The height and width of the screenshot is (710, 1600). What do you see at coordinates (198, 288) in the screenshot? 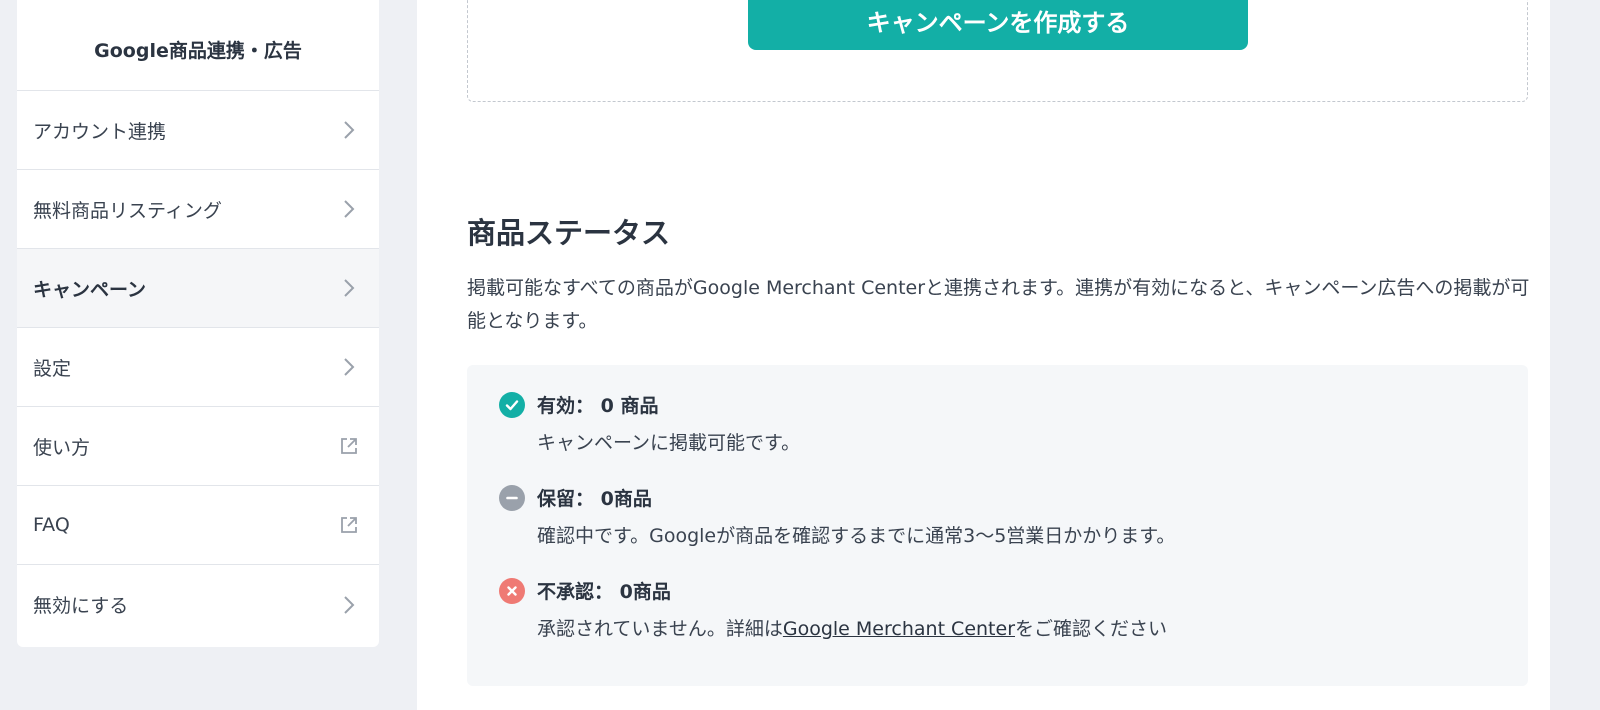
I see `sidebar-item-campaign: キャンペーン` at bounding box center [198, 288].